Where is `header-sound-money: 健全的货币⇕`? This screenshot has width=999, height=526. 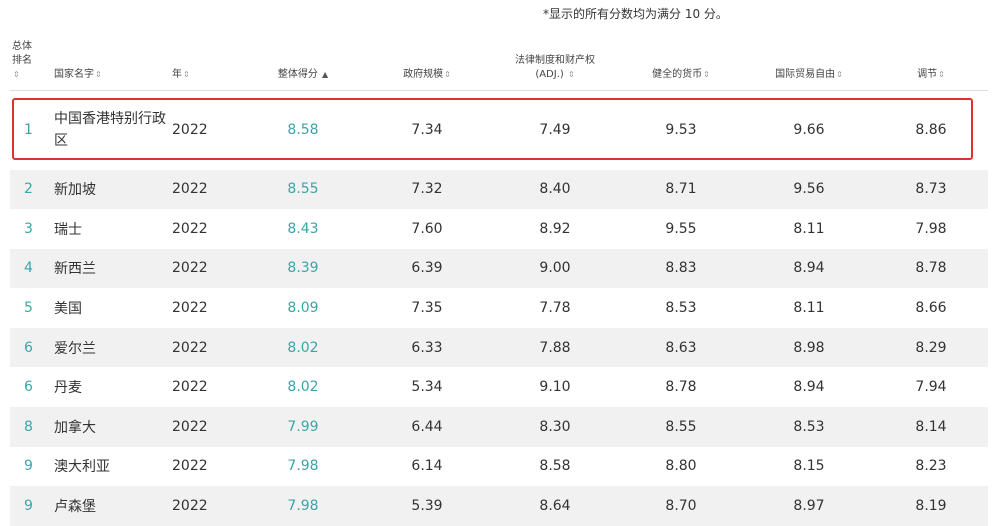 header-sound-money: 健全的货币⇕ is located at coordinates (681, 62).